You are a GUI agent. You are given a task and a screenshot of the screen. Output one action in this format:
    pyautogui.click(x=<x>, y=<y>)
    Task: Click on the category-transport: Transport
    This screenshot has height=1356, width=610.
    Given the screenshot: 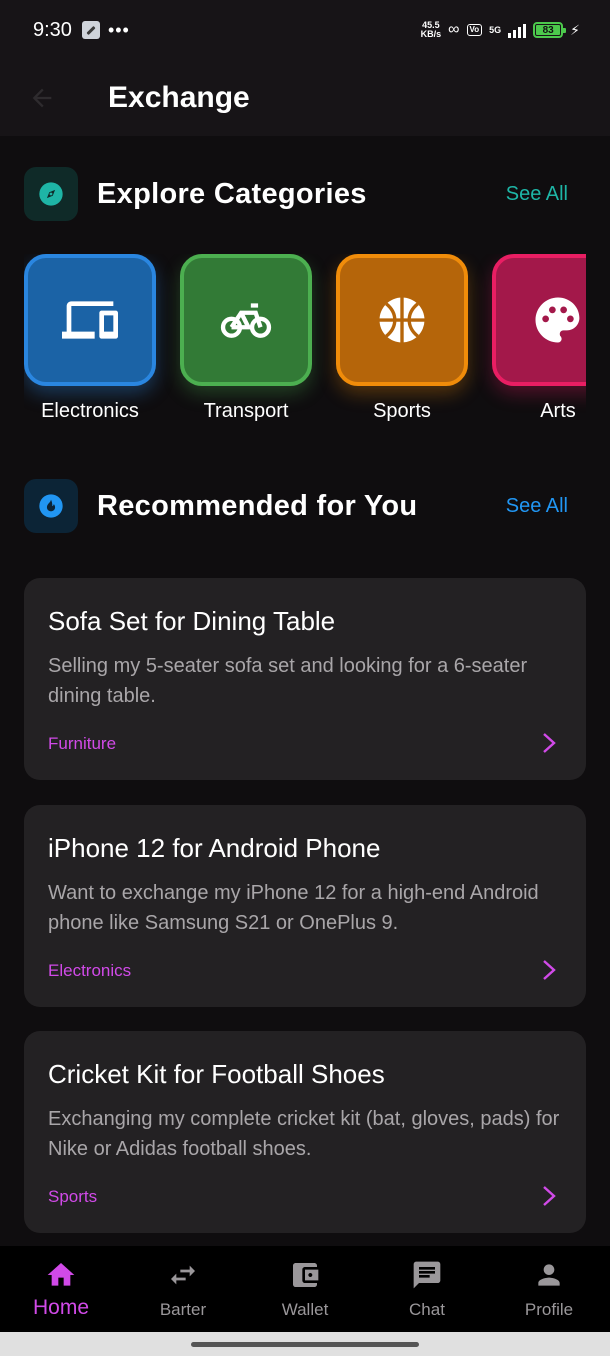 What is the action you would take?
    pyautogui.click(x=246, y=338)
    